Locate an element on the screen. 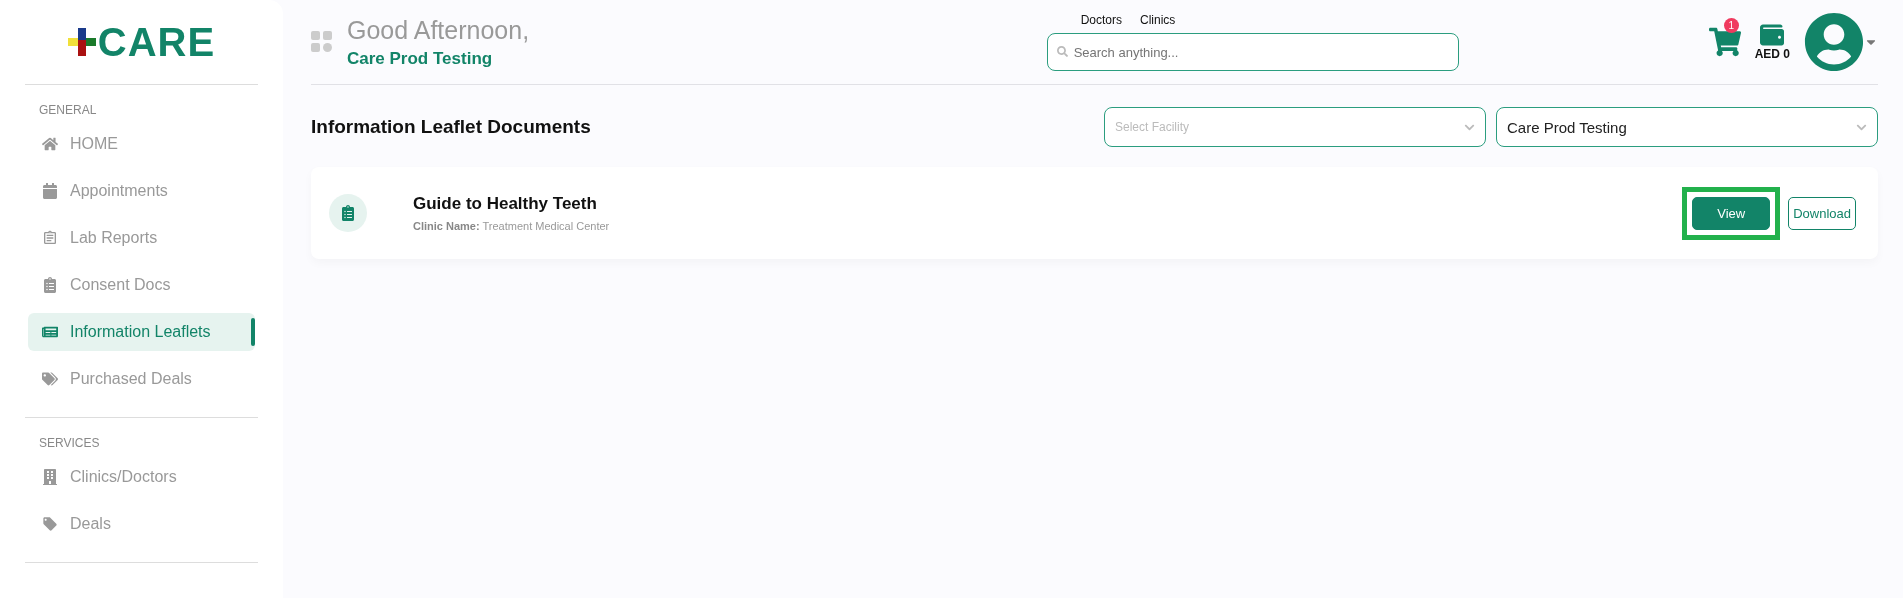  wallet-icon is located at coordinates (1772, 35).